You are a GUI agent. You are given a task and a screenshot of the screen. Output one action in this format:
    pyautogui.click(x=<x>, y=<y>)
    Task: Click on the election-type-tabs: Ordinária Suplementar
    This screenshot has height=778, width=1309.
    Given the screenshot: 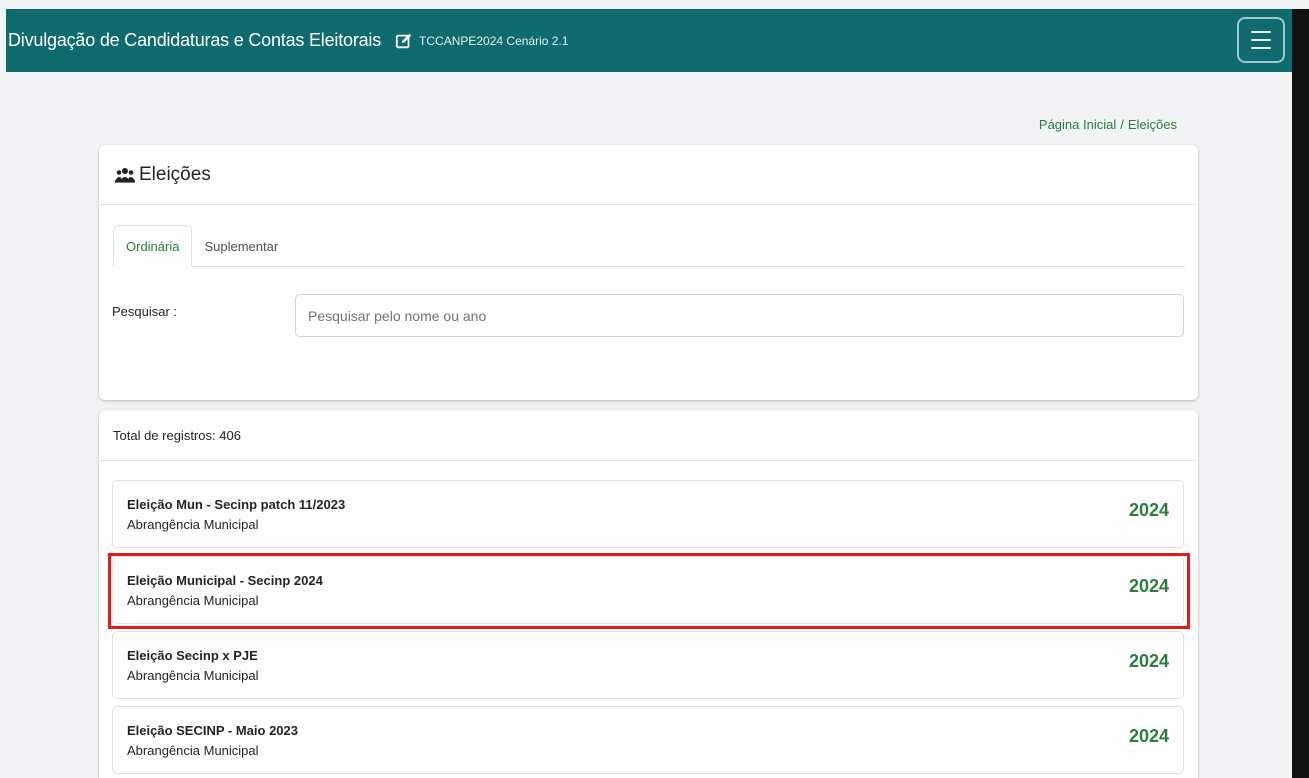 What is the action you would take?
    pyautogui.click(x=649, y=246)
    